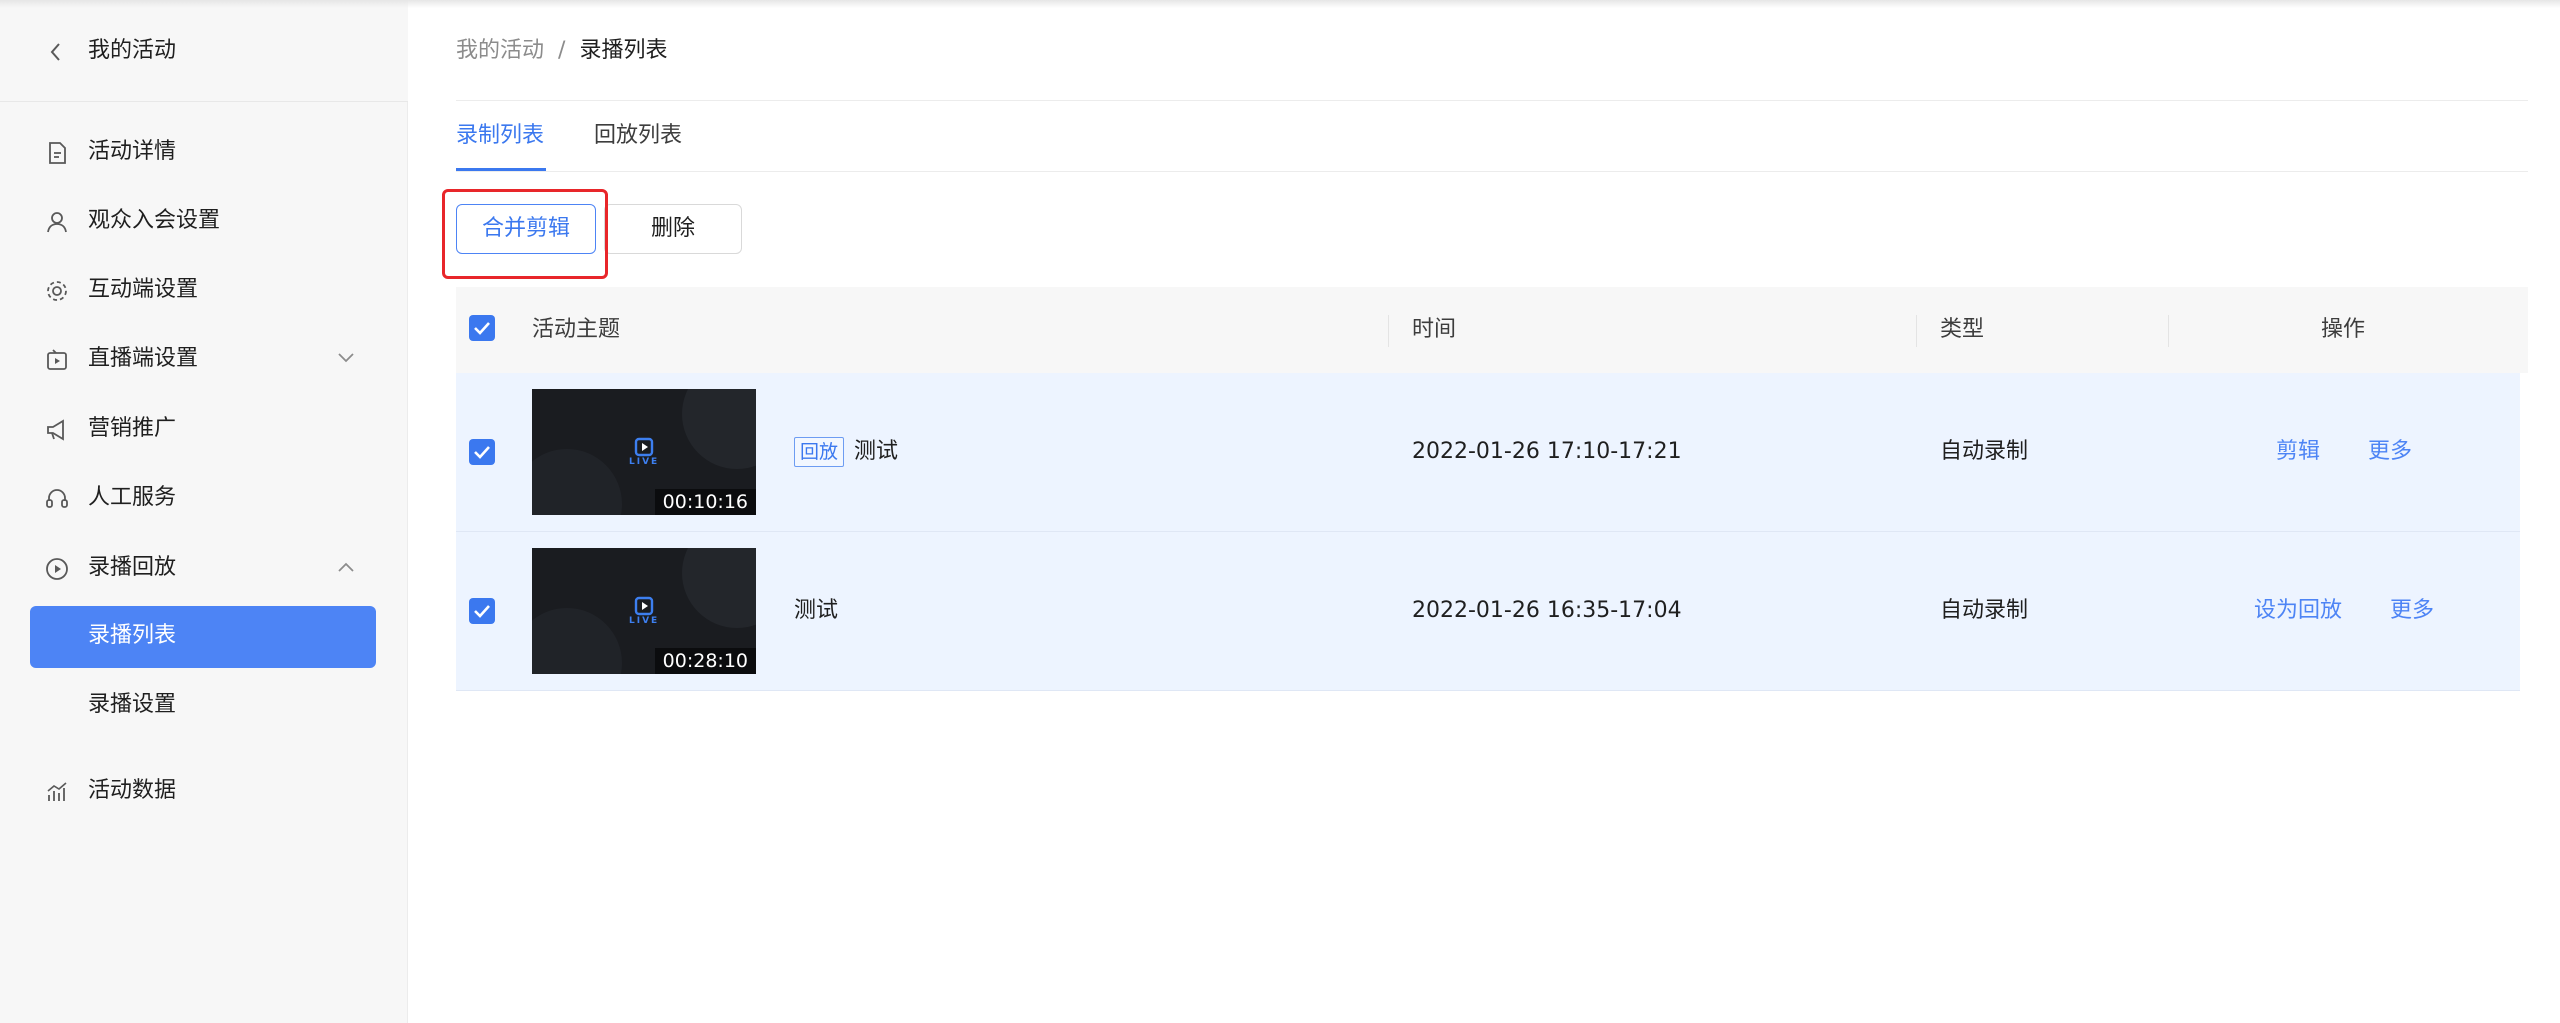 The width and height of the screenshot is (2560, 1023). What do you see at coordinates (204, 705) in the screenshot?
I see `sidebar-subitem-recording-settings: 录播设置` at bounding box center [204, 705].